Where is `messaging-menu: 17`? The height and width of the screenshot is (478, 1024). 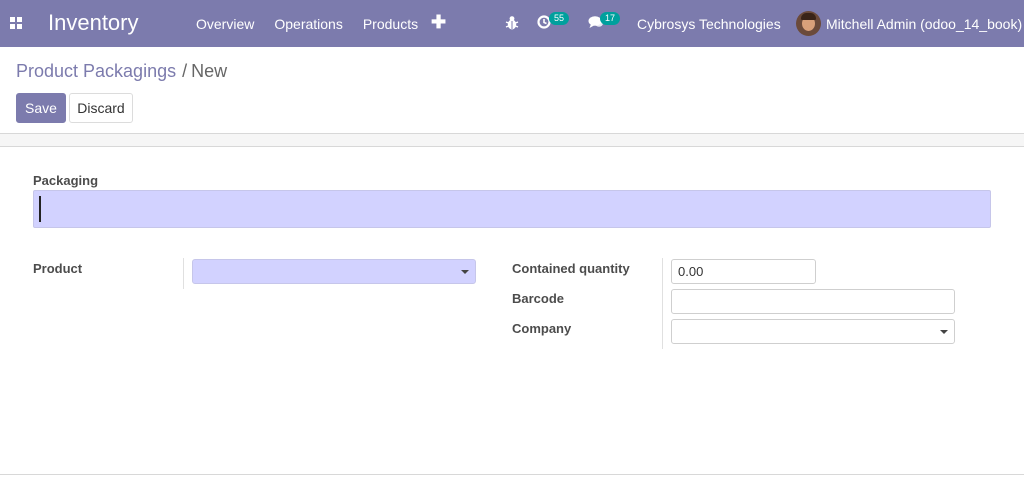
messaging-menu: 17 is located at coordinates (604, 22).